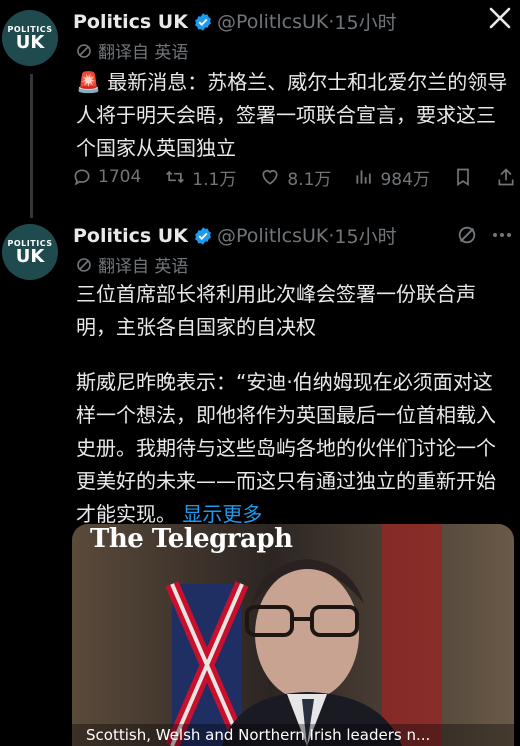 The height and width of the screenshot is (746, 520). I want to click on like-button: 8.1万, so click(295, 177).